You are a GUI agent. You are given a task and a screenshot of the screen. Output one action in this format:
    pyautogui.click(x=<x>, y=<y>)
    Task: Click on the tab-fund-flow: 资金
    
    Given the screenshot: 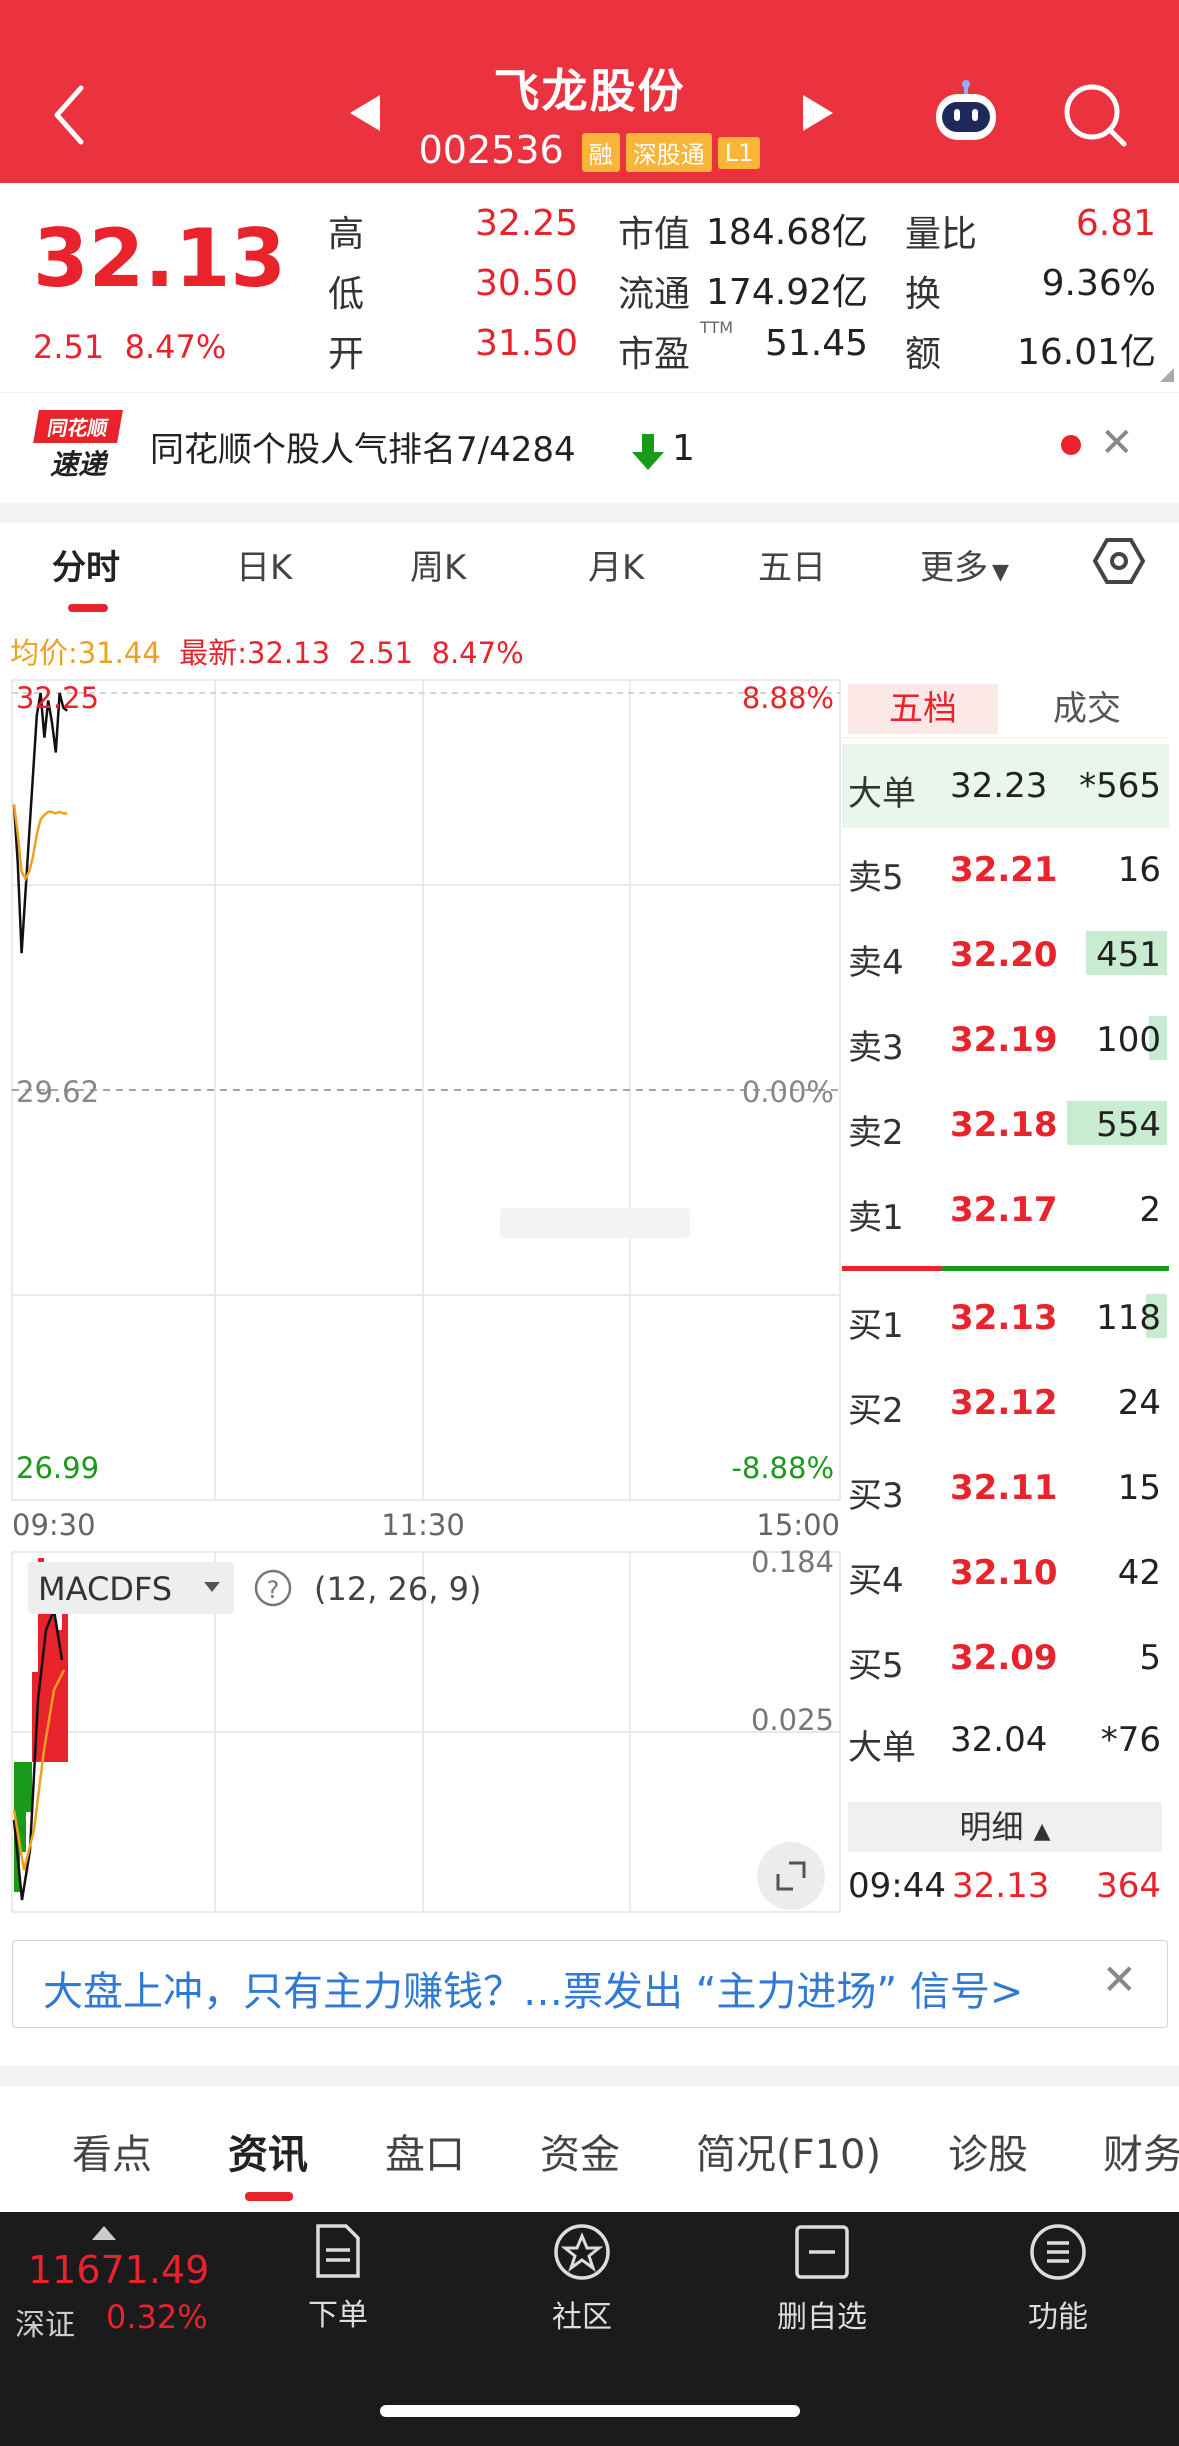 What is the action you would take?
    pyautogui.click(x=580, y=2151)
    